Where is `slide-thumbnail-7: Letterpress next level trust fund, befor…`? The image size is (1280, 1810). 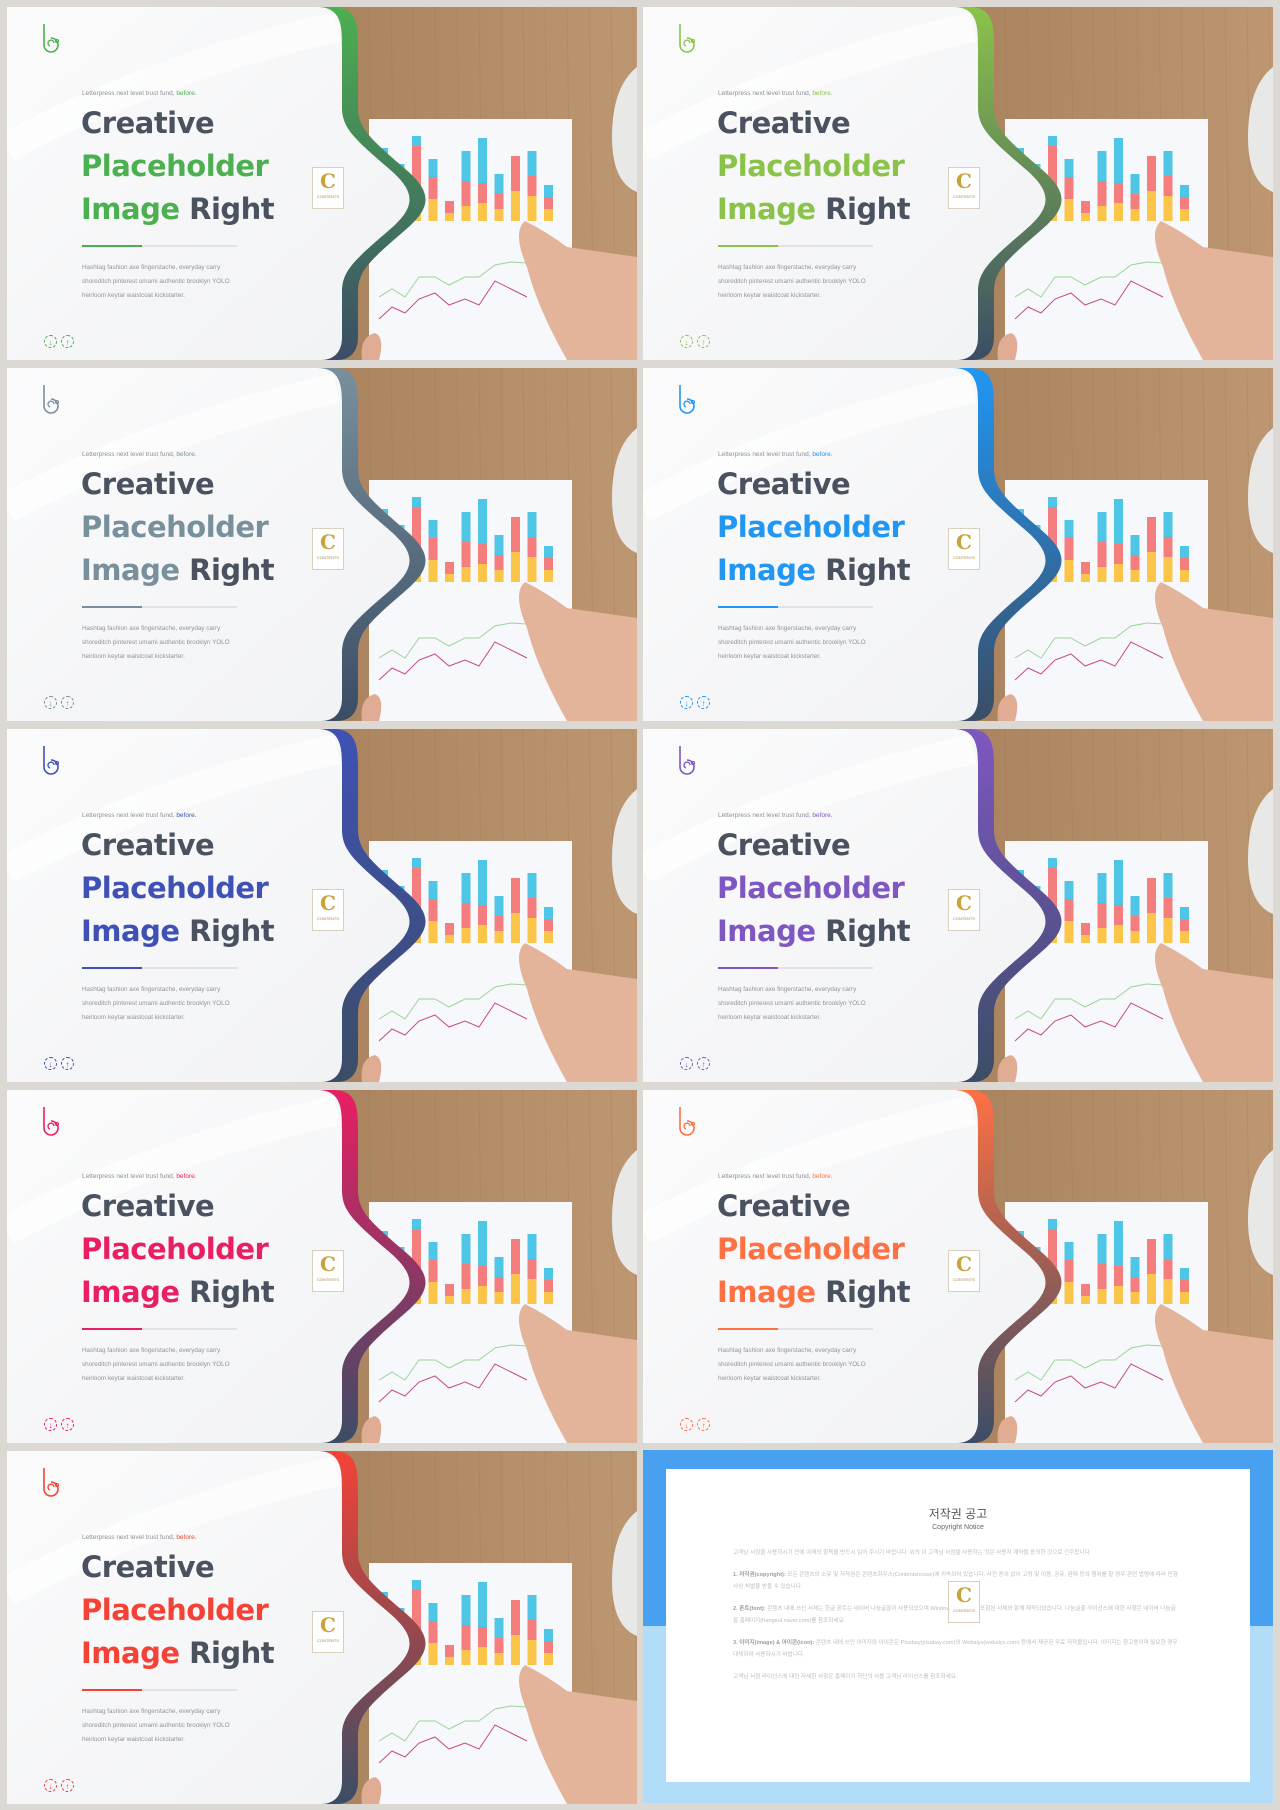
slide-thumbnail-7: Letterpress next level trust fund, befor… is located at coordinates (322, 1266).